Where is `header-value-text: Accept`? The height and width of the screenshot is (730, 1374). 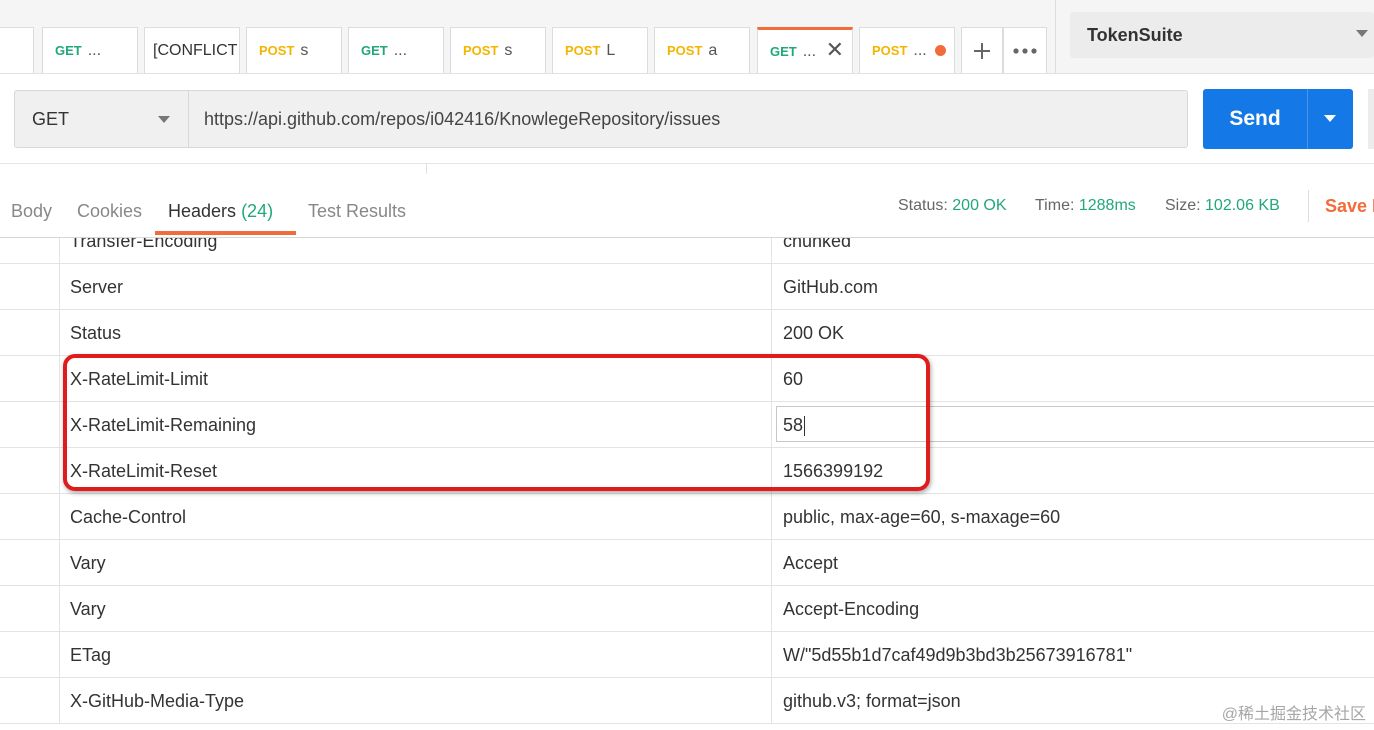
header-value-text: Accept is located at coordinates (811, 563).